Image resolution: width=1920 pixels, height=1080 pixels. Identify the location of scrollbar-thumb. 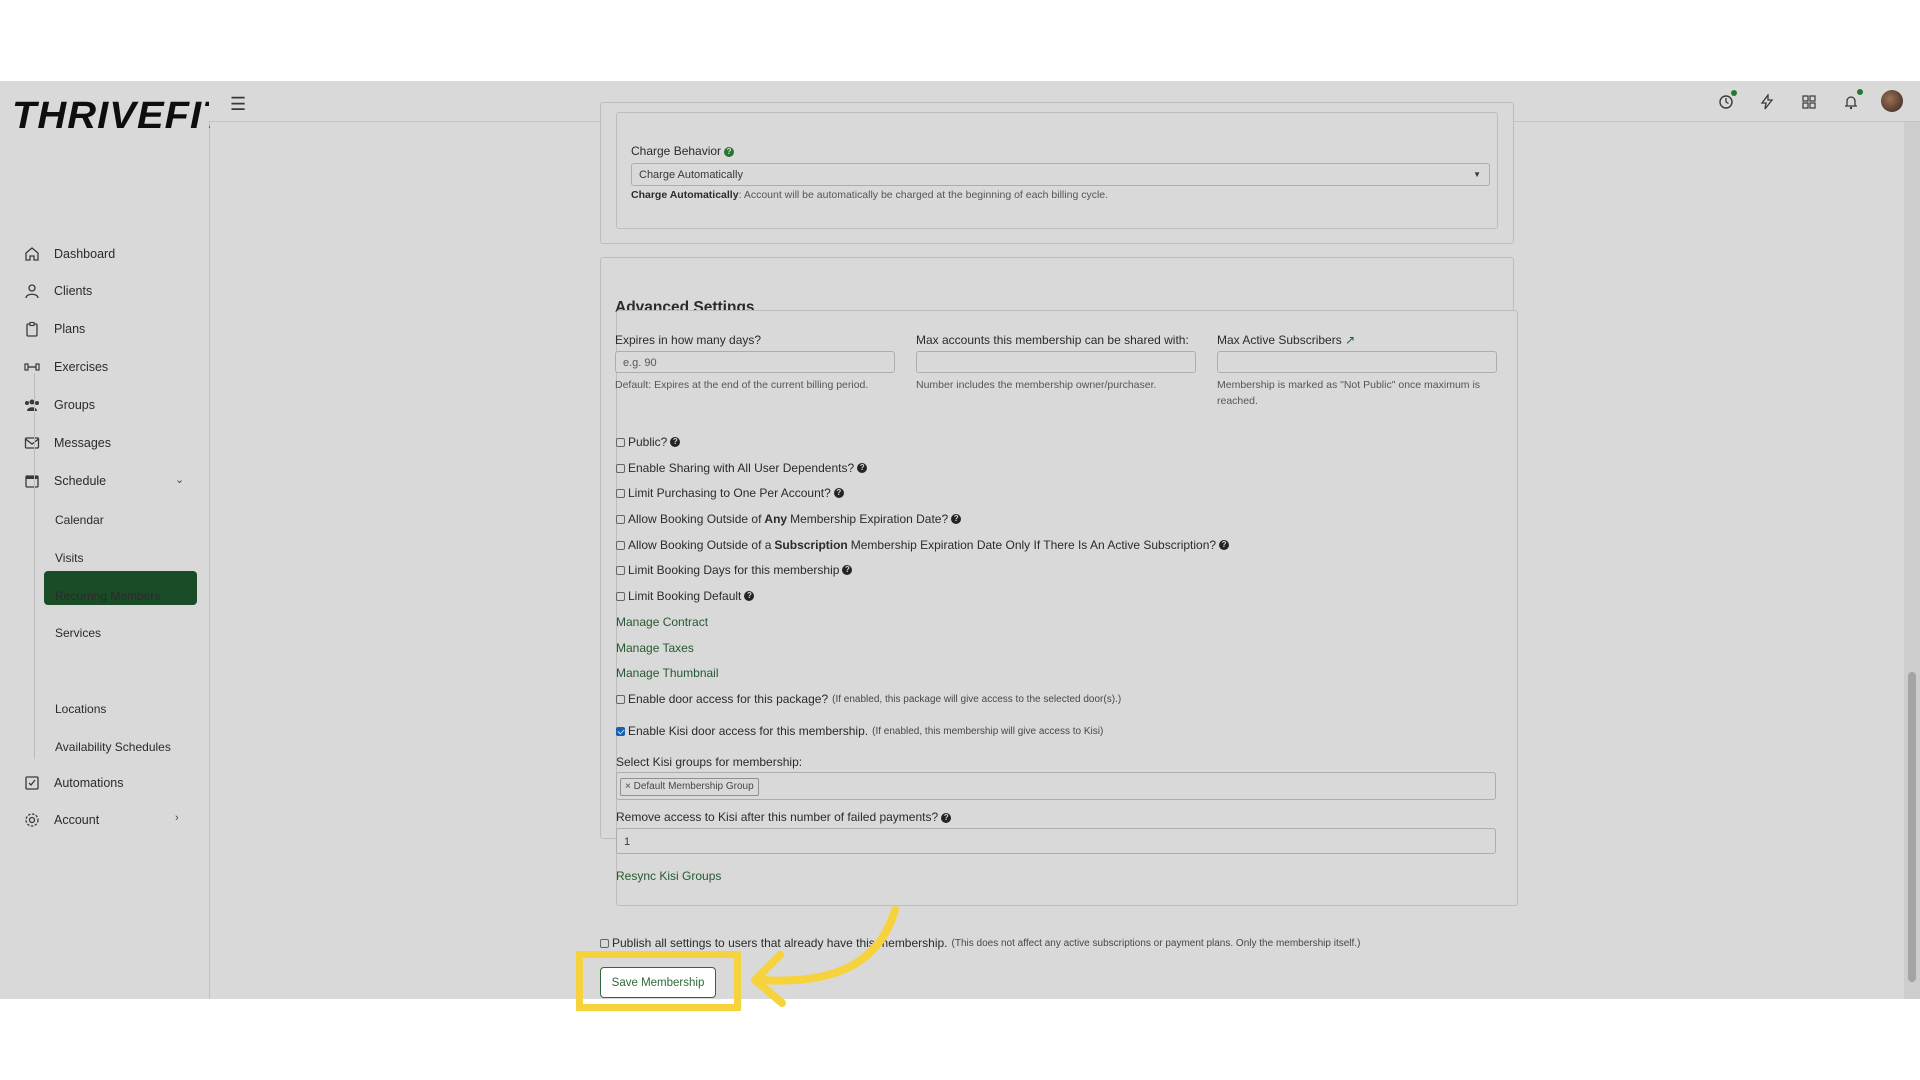
(1912, 827).